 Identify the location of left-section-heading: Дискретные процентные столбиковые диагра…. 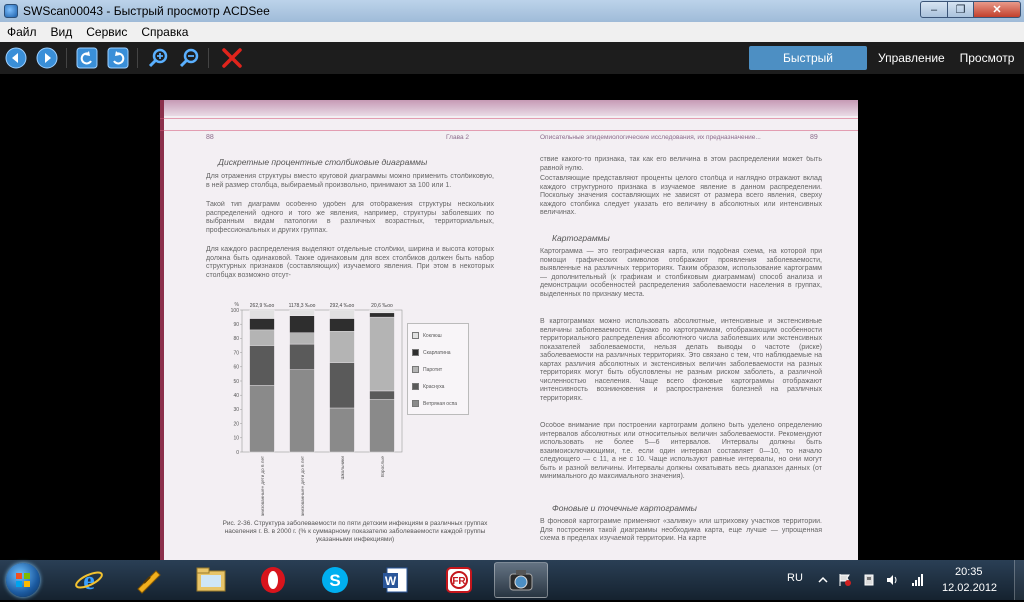
(323, 162).